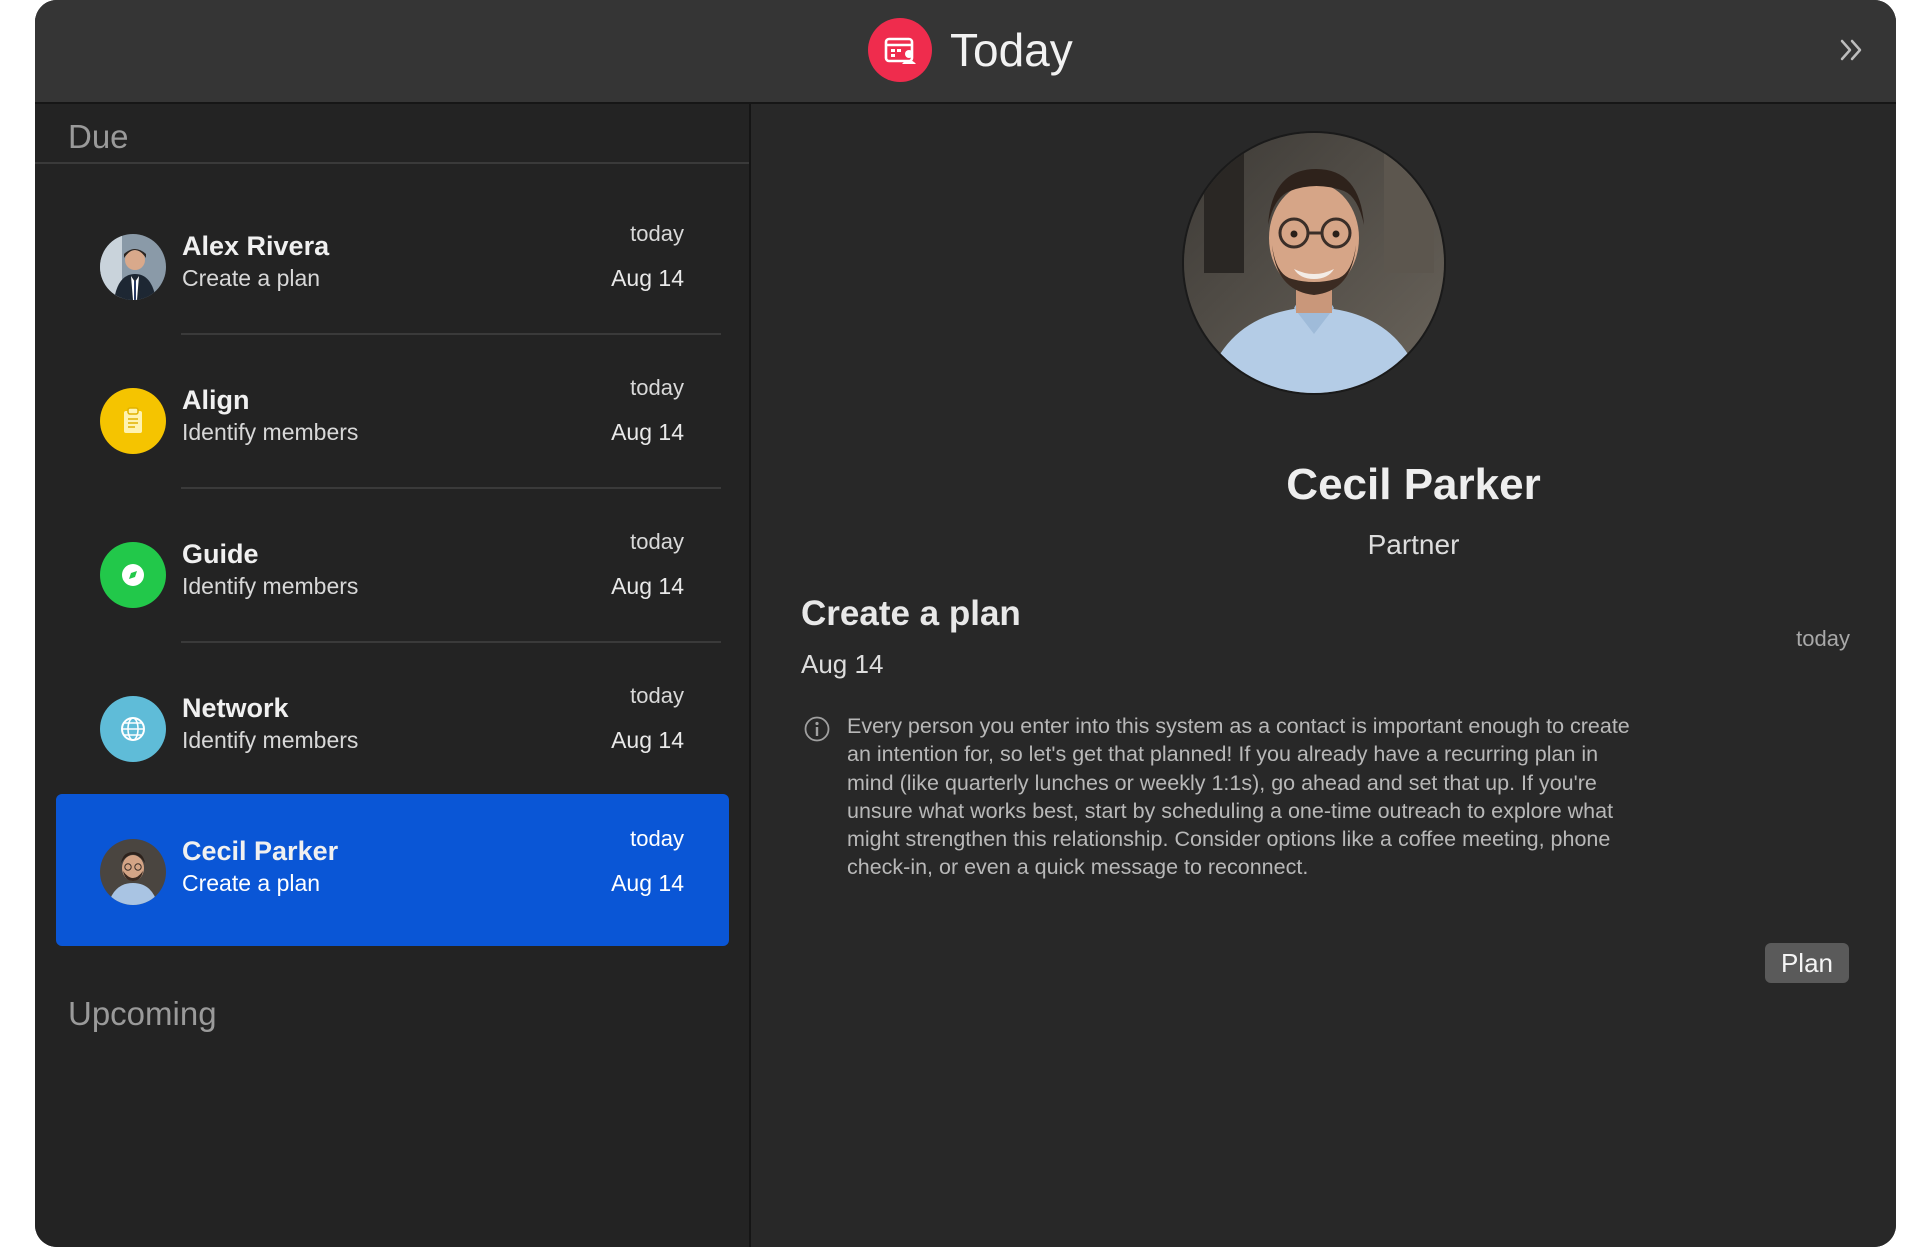  I want to click on list-item-network: Network Identify members today Aug 14, so click(392, 727).